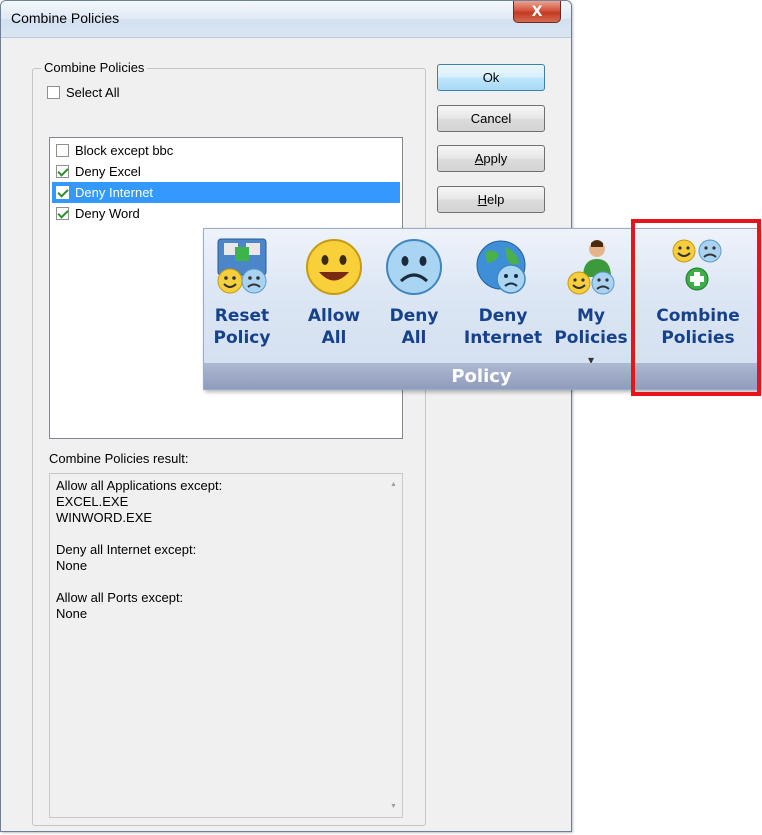  What do you see at coordinates (503, 269) in the screenshot?
I see `globe-sad-icon` at bounding box center [503, 269].